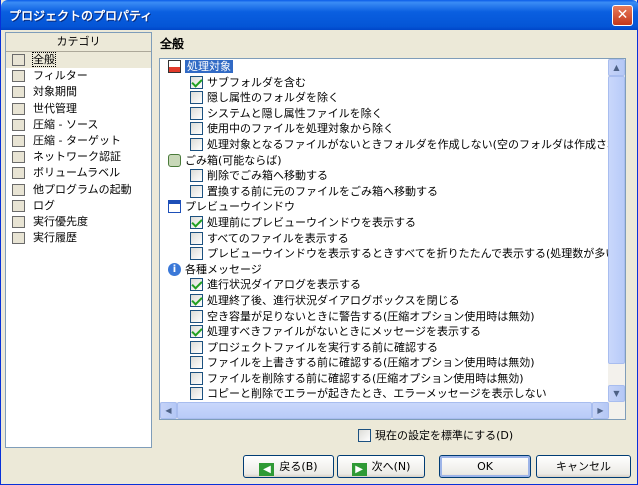 The width and height of the screenshot is (638, 485). Describe the element at coordinates (168, 410) in the screenshot. I see `scroll-left-button: ◀` at that location.